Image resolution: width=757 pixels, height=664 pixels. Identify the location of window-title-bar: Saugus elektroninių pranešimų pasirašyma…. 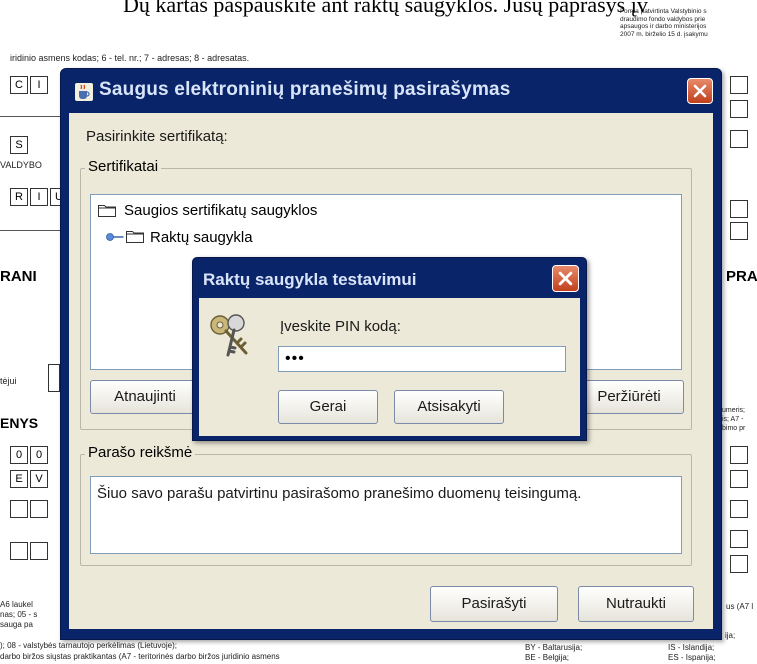
(391, 91).